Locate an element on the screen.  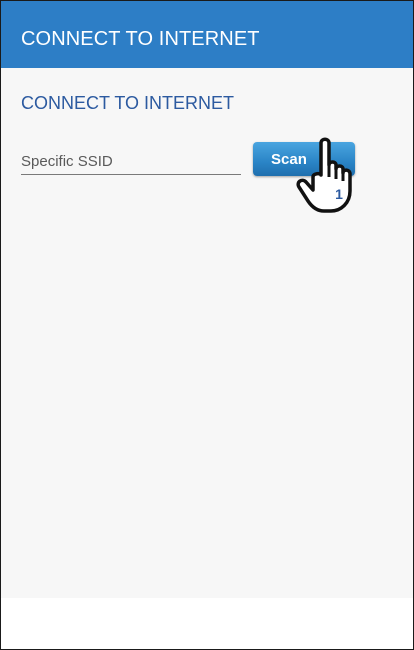
bottom-blank-area is located at coordinates (207, 623).